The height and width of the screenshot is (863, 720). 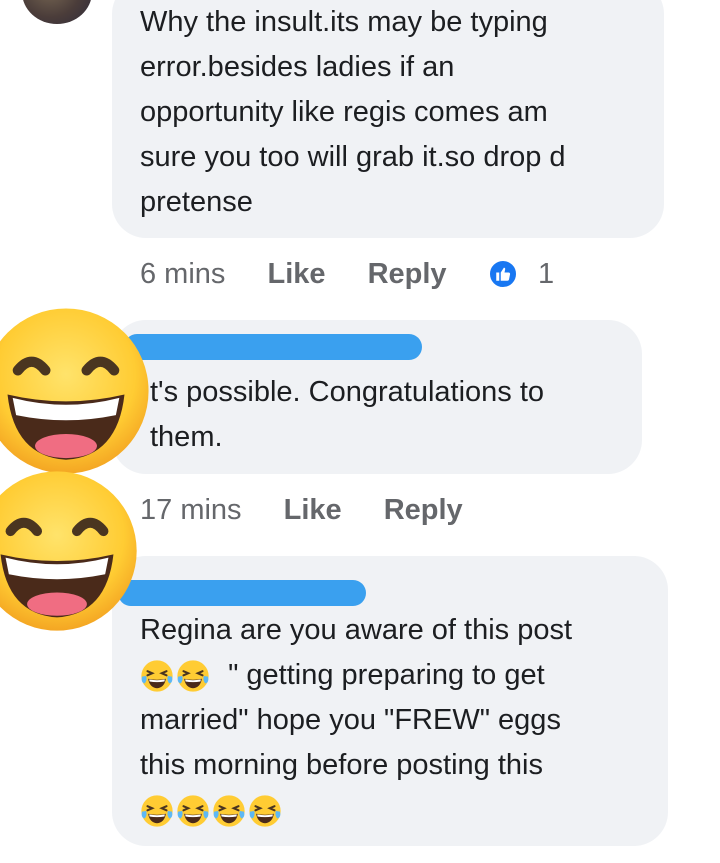 I want to click on comment-line: t's possible. Congratulations to, so click(x=347, y=392).